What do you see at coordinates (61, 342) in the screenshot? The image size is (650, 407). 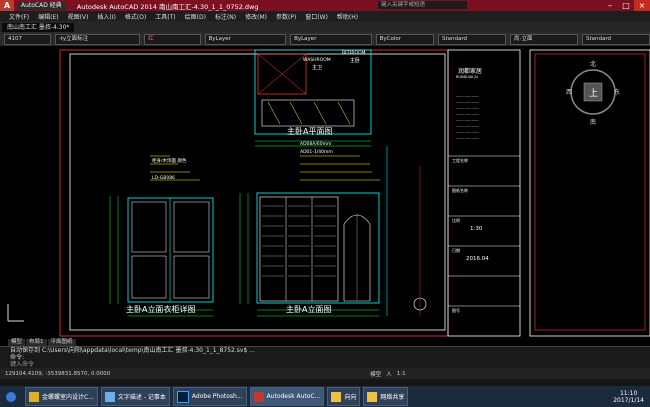 I see `tab-plan-sheet: 平面图纸` at bounding box center [61, 342].